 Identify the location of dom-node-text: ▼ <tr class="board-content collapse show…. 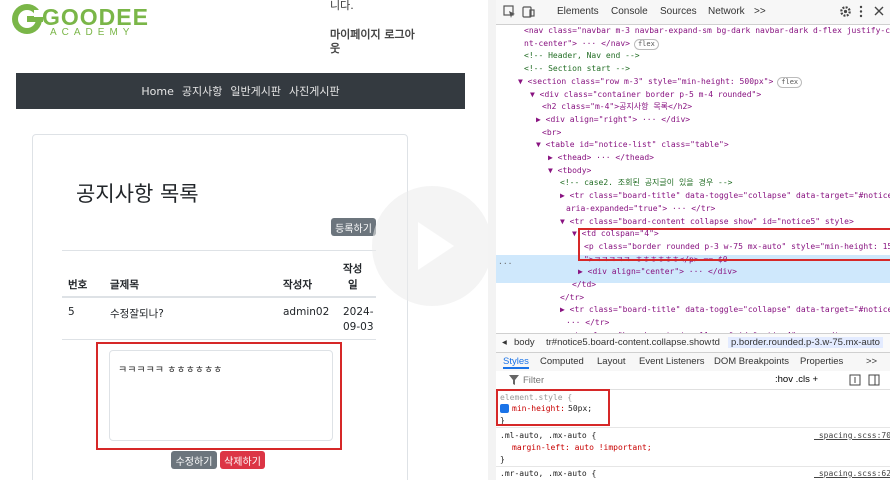
(707, 221).